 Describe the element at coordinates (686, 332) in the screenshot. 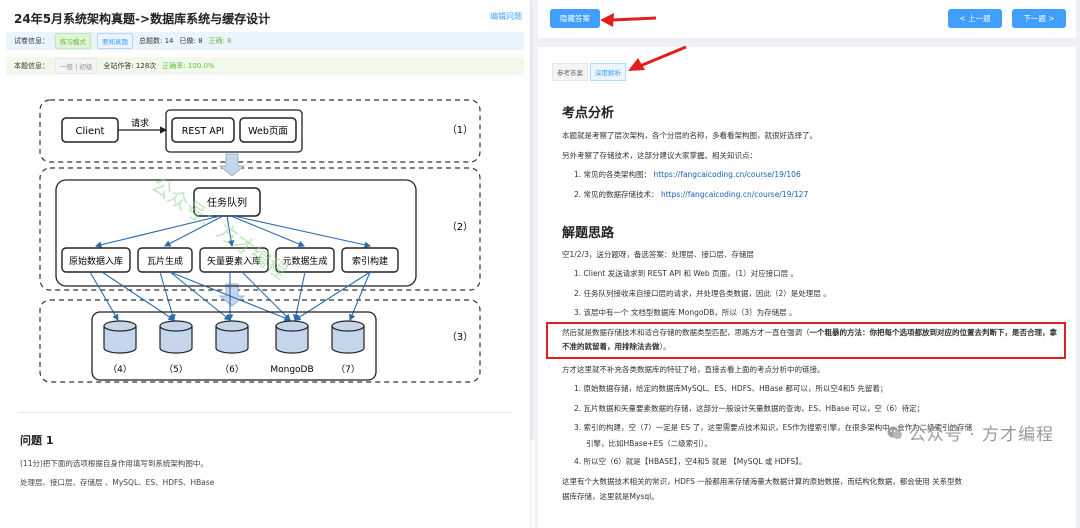

I see `highlight-text: 然后就是数据存储技术和适合存储的数据类型匹配，思路方才一直在强调（` at that location.